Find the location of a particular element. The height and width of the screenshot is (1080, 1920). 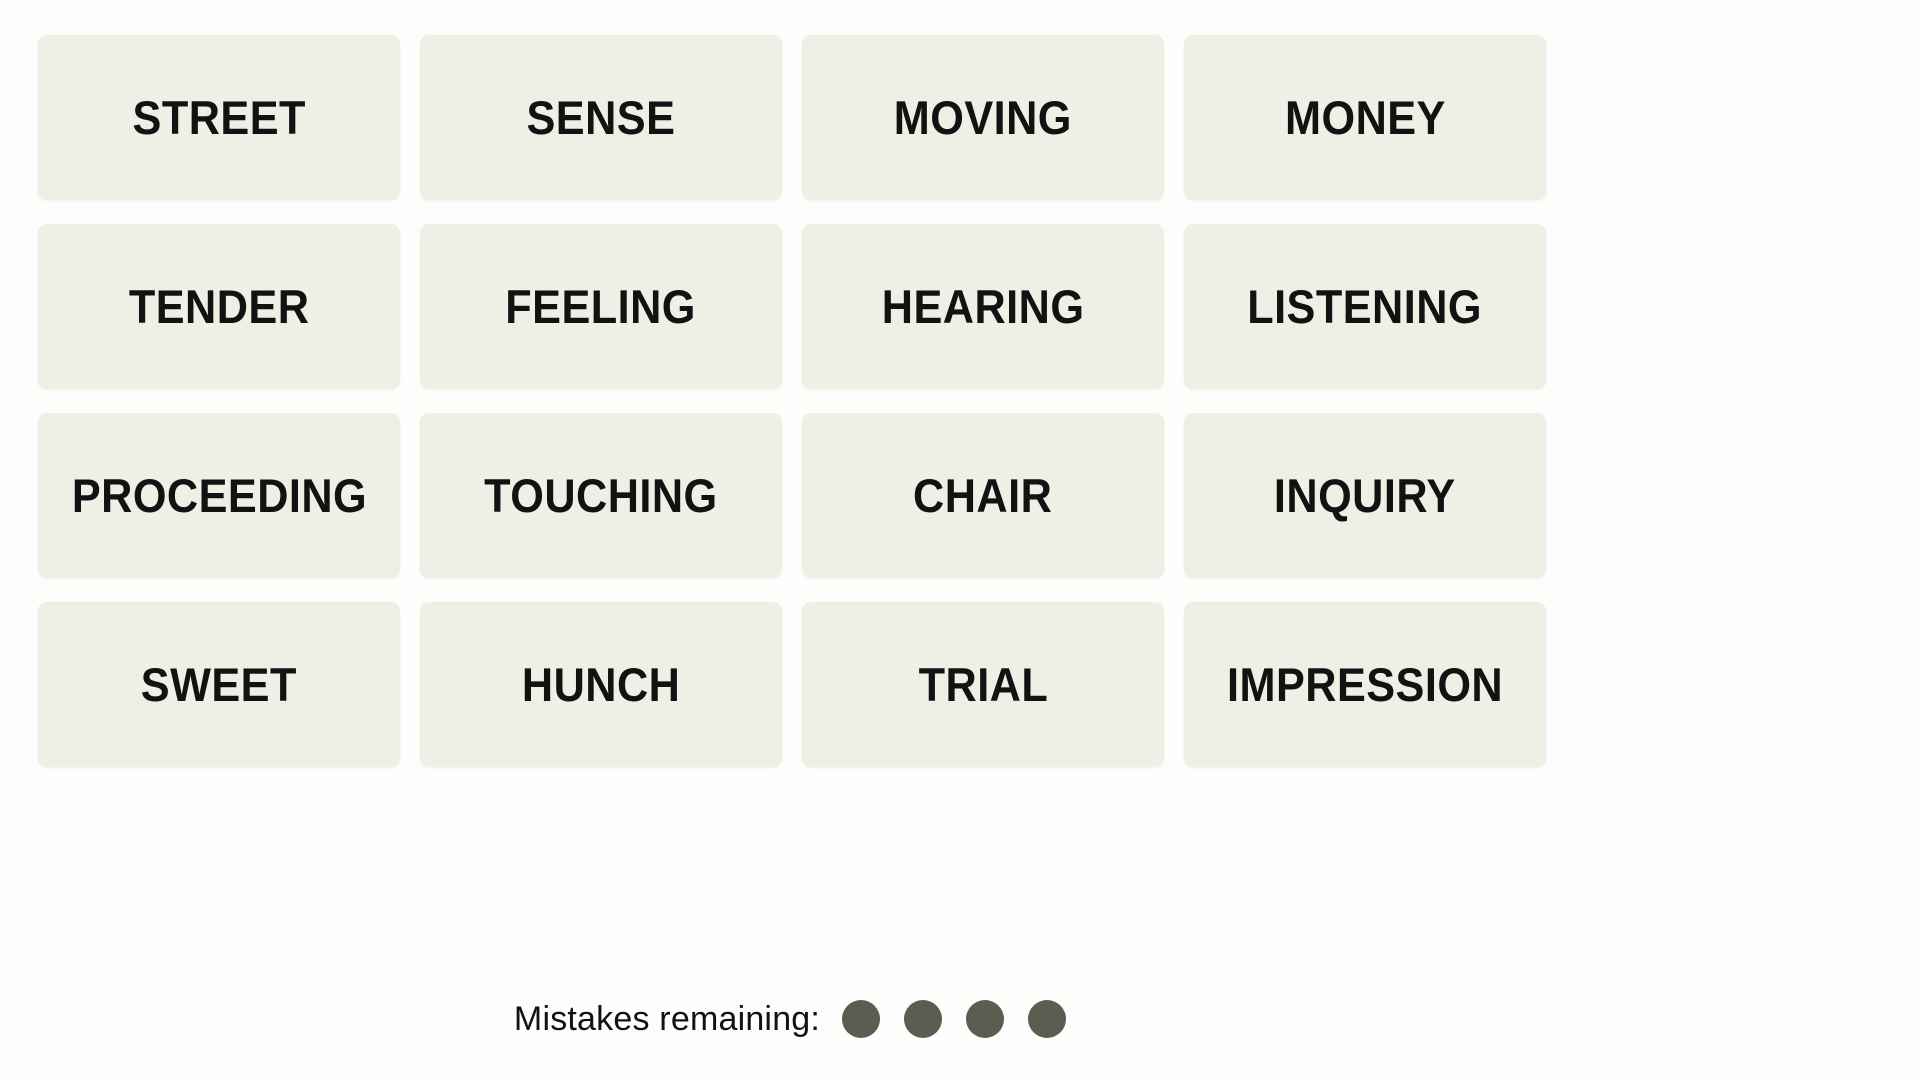

word-tile-label: IMPRESSION is located at coordinates (1365, 684).